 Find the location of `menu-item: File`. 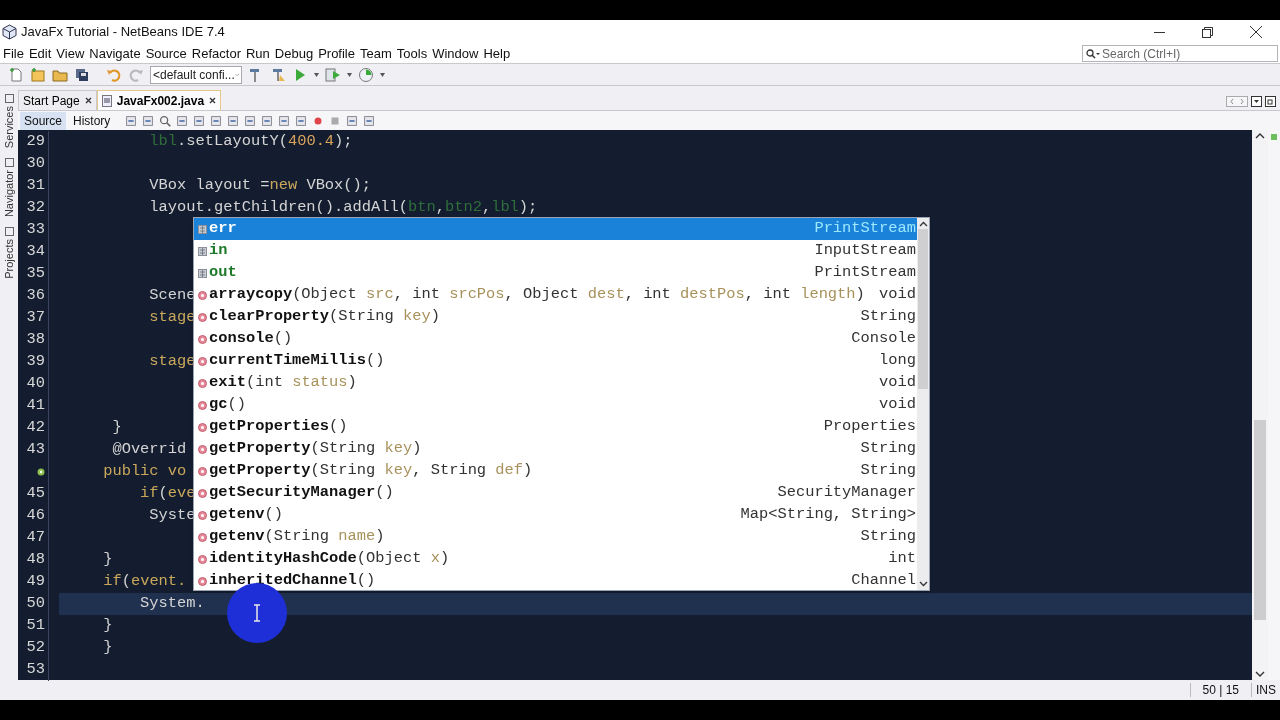

menu-item: File is located at coordinates (13, 53).